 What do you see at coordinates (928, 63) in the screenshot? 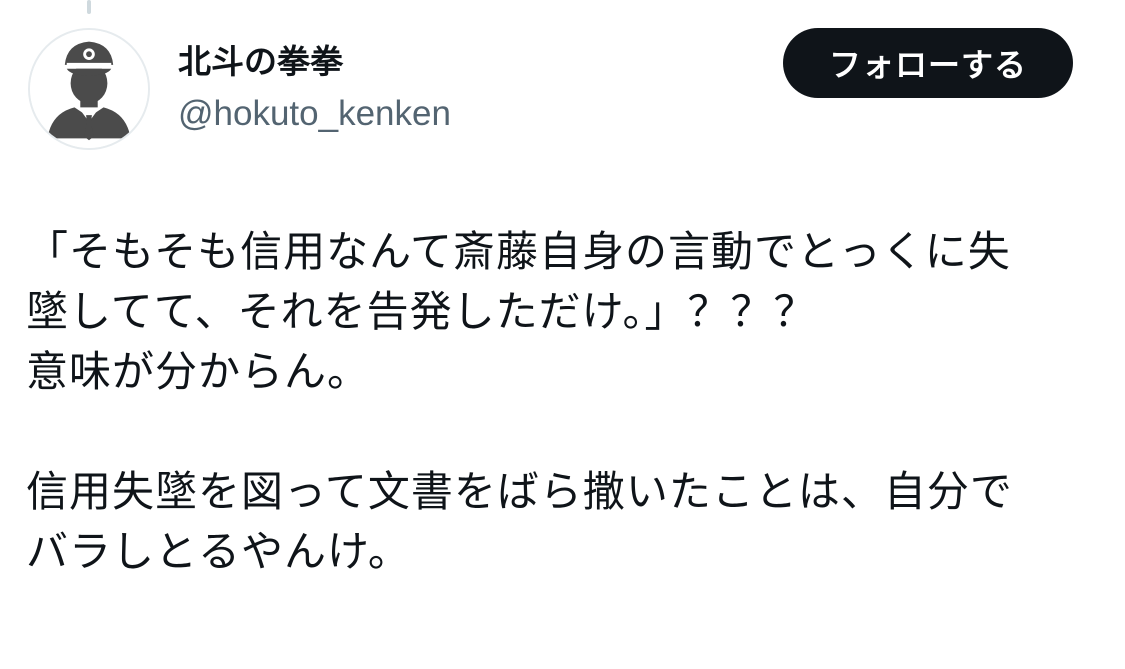
I see `follow-button: フォローする` at bounding box center [928, 63].